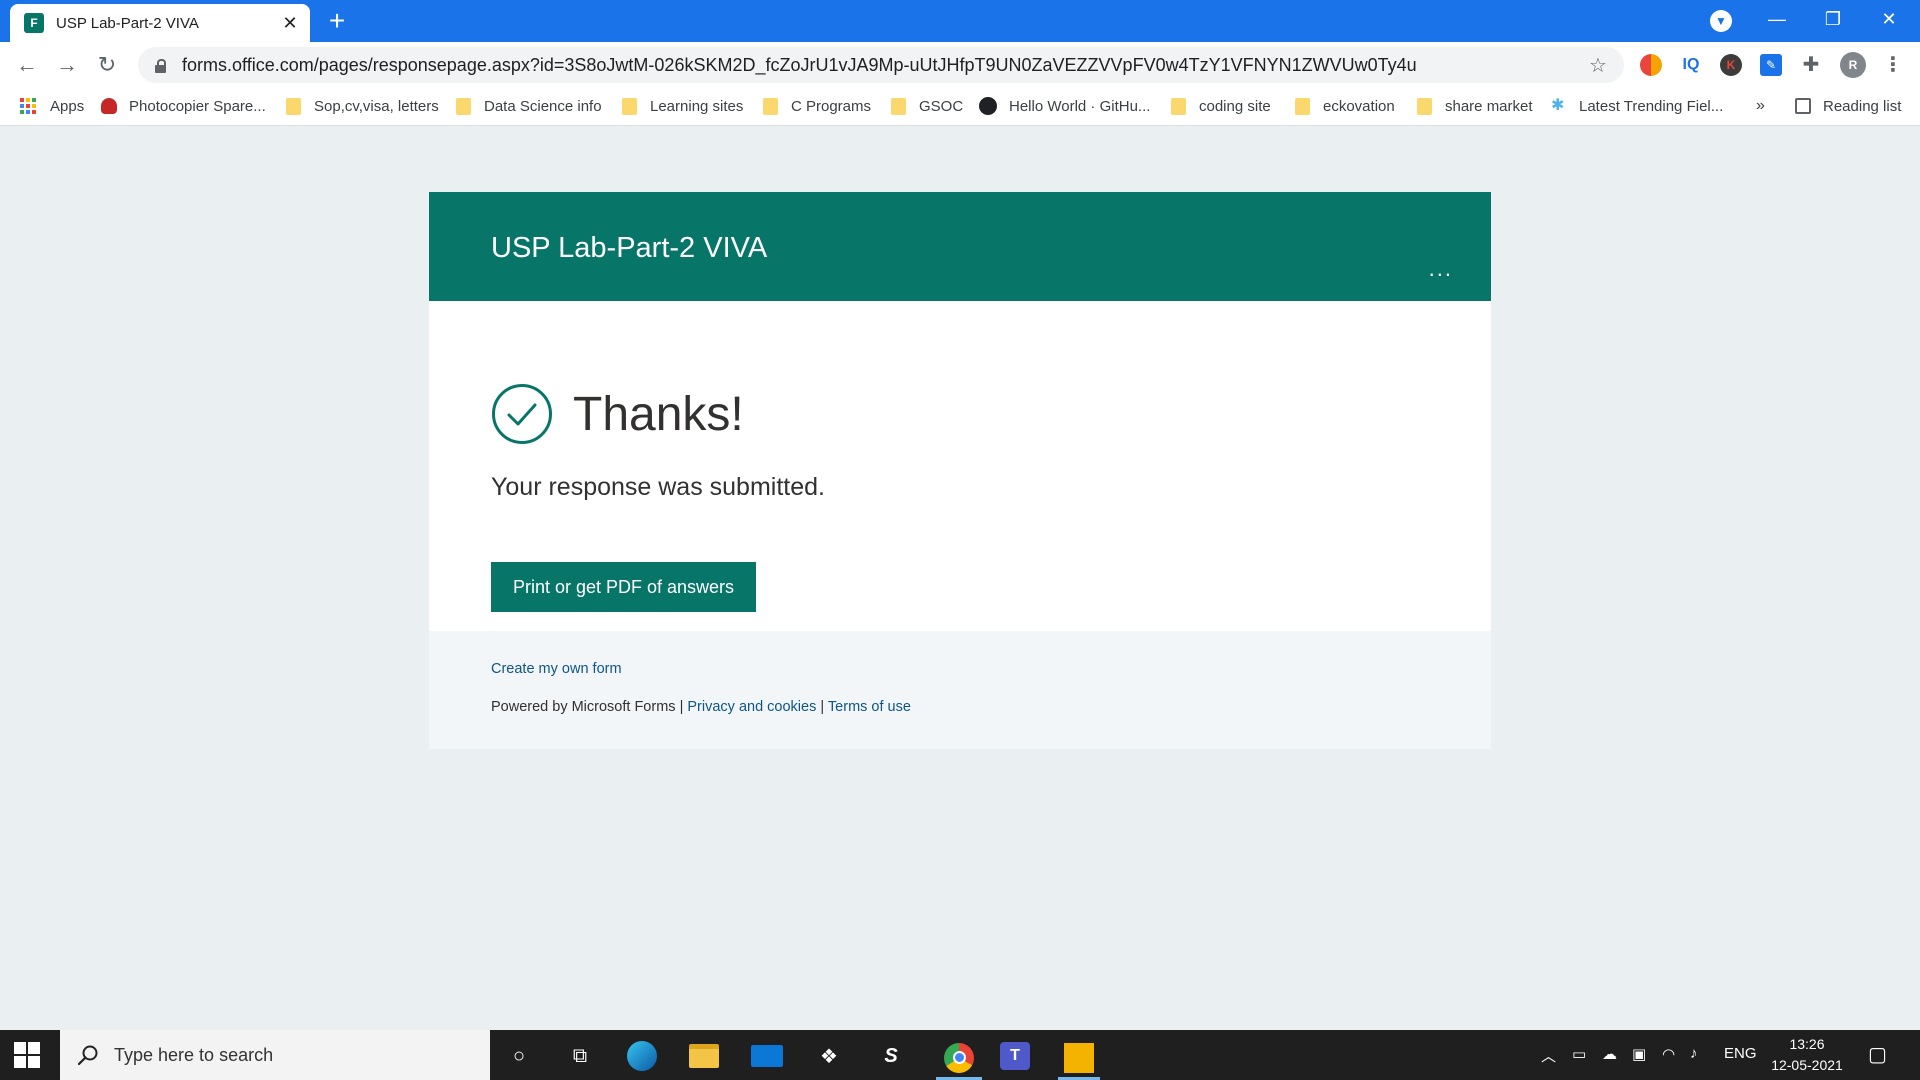 The height and width of the screenshot is (1080, 1920). I want to click on sparkle-icon: ✱, so click(1558, 105).